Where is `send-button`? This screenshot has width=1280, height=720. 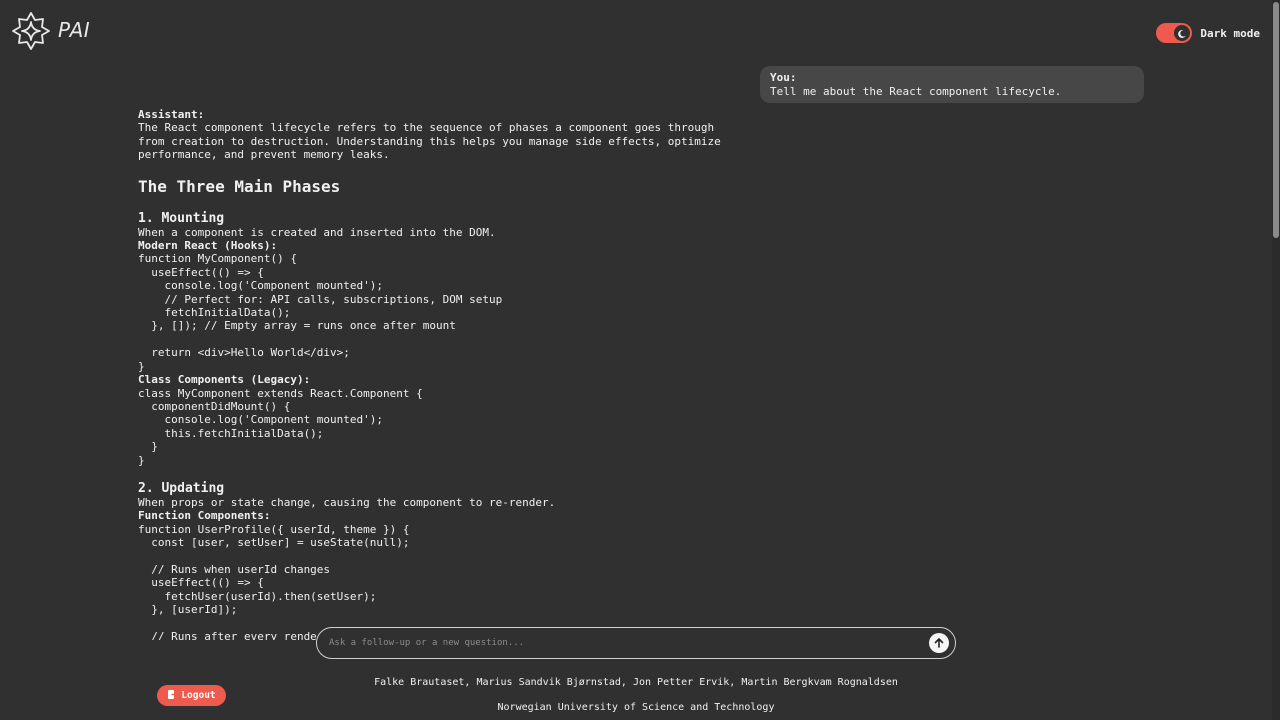
send-button is located at coordinates (939, 643).